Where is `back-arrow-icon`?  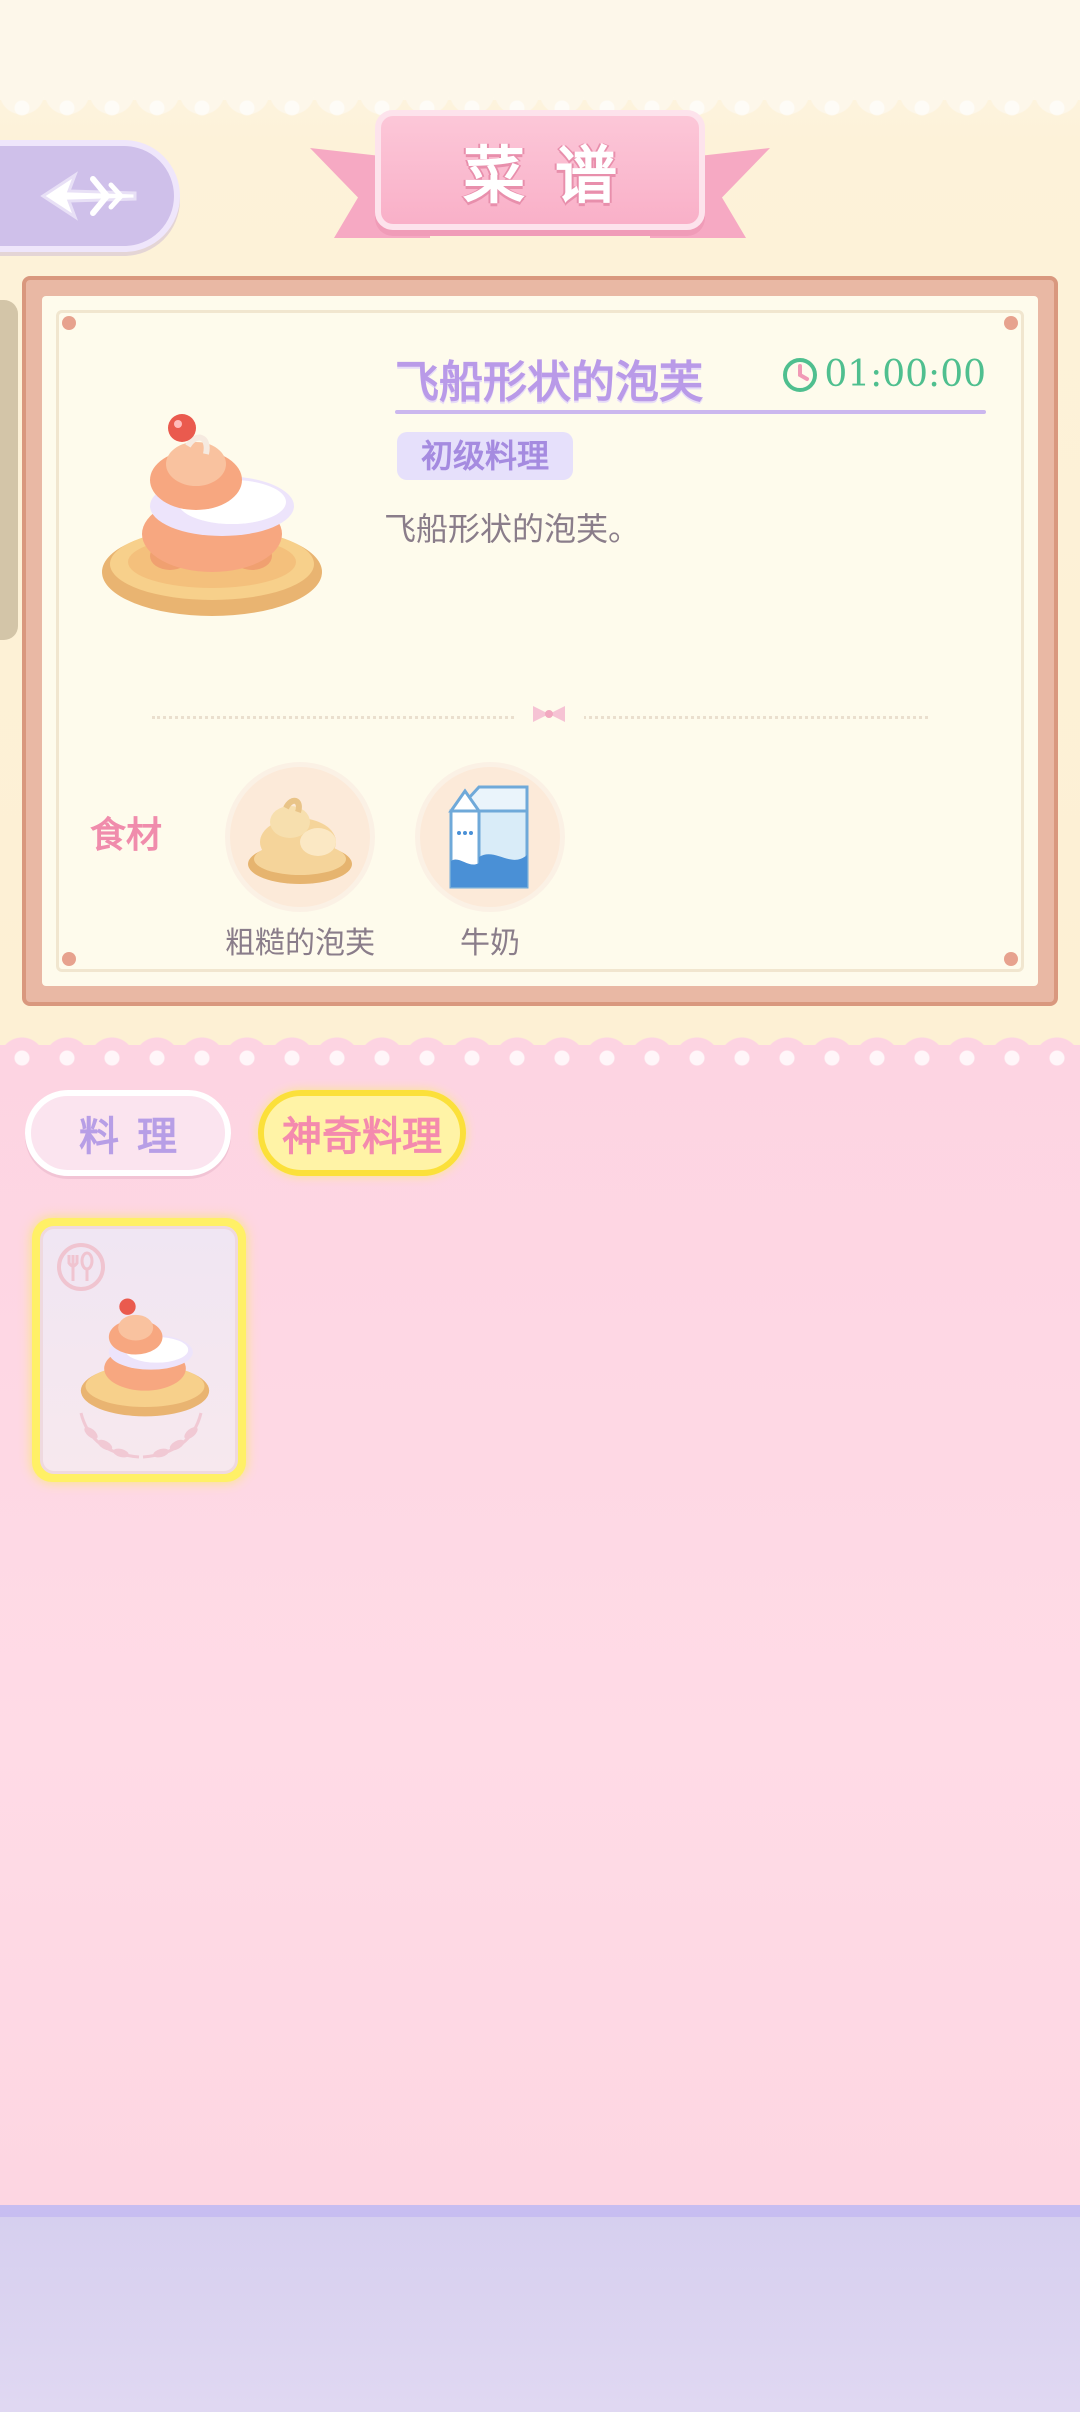
back-arrow-icon is located at coordinates (88, 196).